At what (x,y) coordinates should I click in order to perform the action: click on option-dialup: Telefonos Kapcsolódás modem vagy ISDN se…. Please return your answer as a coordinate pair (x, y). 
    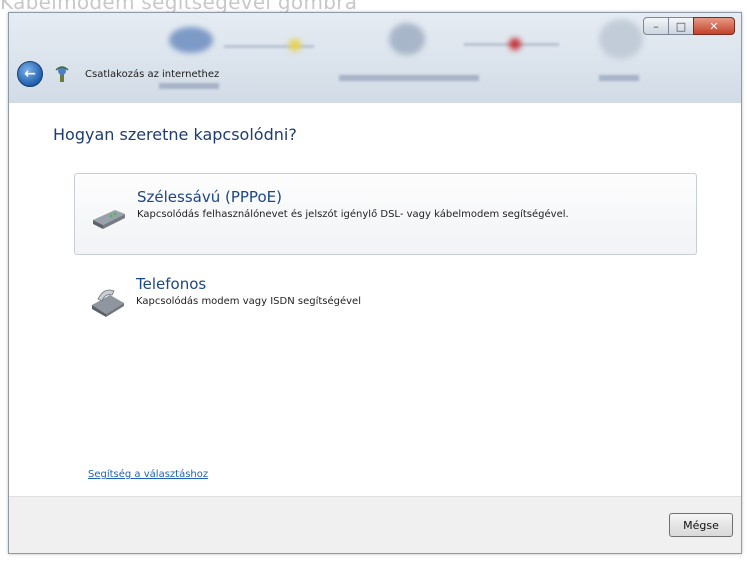
    Looking at the image, I should click on (385, 302).